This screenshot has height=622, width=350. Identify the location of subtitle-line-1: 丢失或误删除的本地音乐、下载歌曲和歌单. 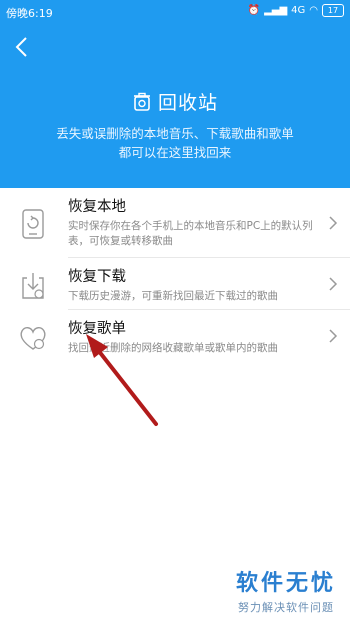
(175, 133).